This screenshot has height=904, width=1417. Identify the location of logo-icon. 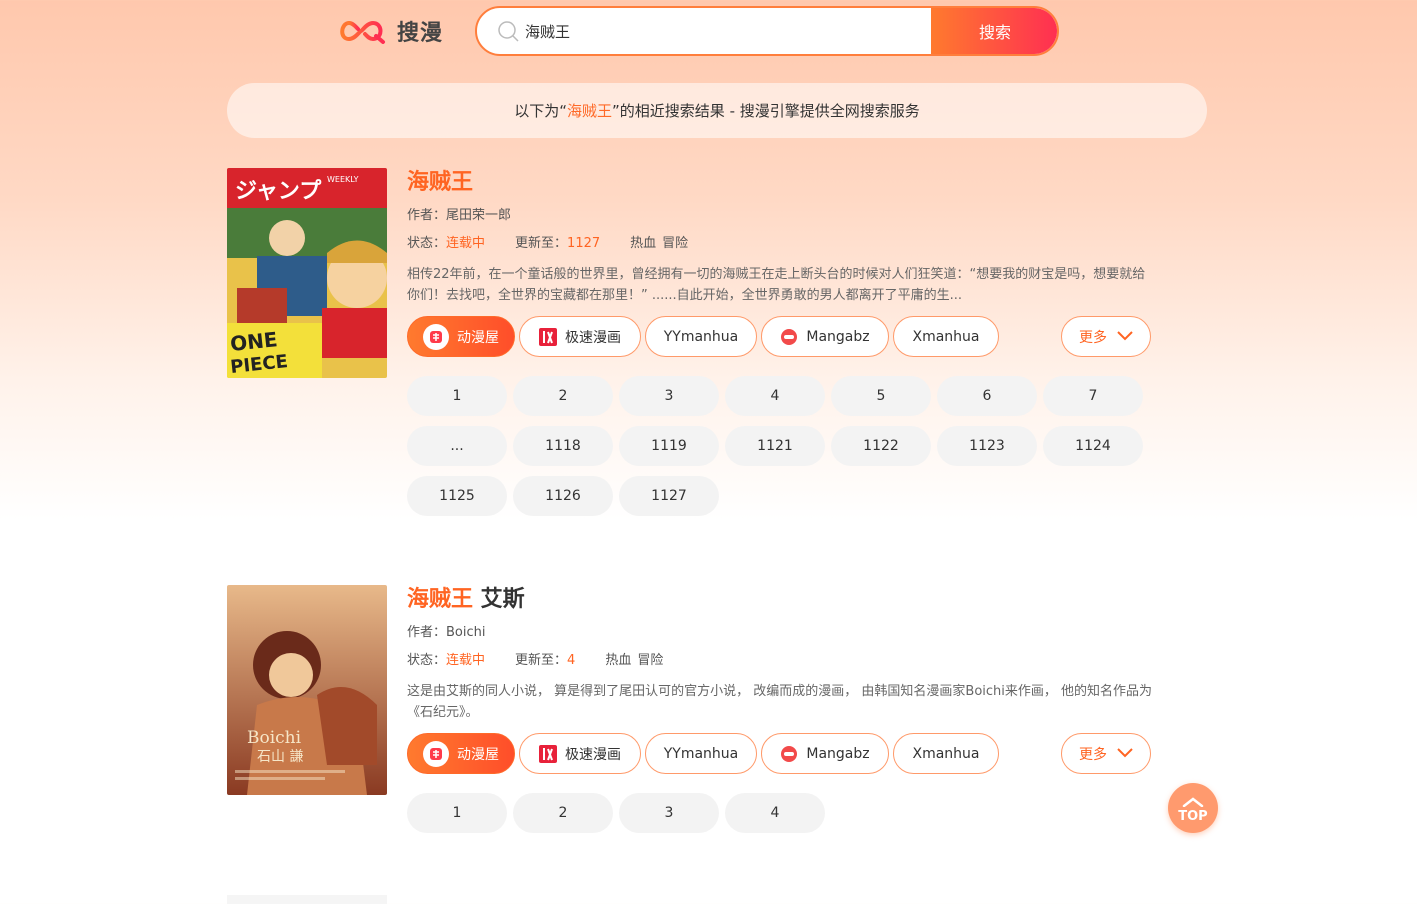
(361, 31).